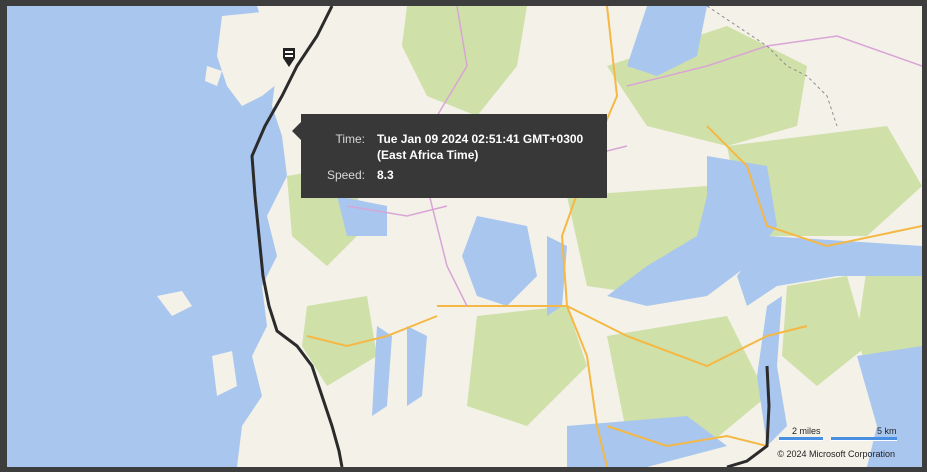 This screenshot has height=472, width=927. Describe the element at coordinates (806, 431) in the screenshot. I see `scale-miles-label: 2 miles` at that location.